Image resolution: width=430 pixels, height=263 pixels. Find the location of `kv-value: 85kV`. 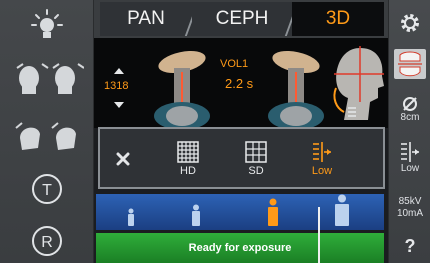

kv-value: 85kV is located at coordinates (410, 201).